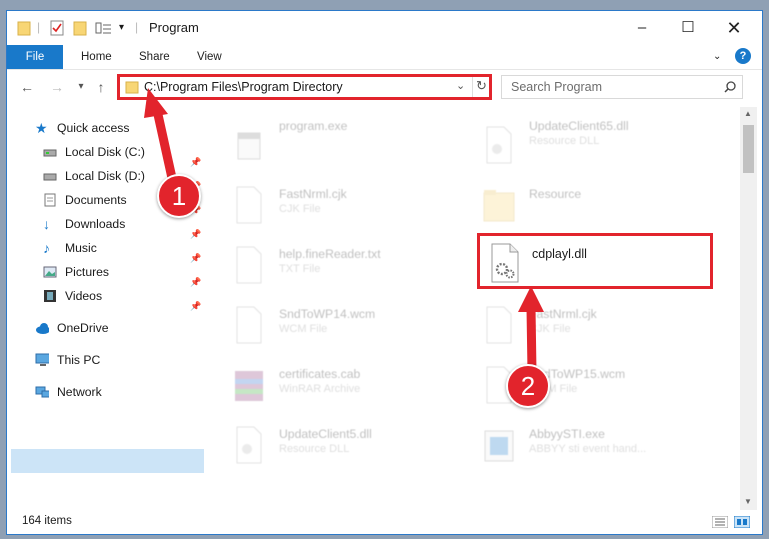  Describe the element at coordinates (42, 392) in the screenshot. I see `network-icon` at that location.